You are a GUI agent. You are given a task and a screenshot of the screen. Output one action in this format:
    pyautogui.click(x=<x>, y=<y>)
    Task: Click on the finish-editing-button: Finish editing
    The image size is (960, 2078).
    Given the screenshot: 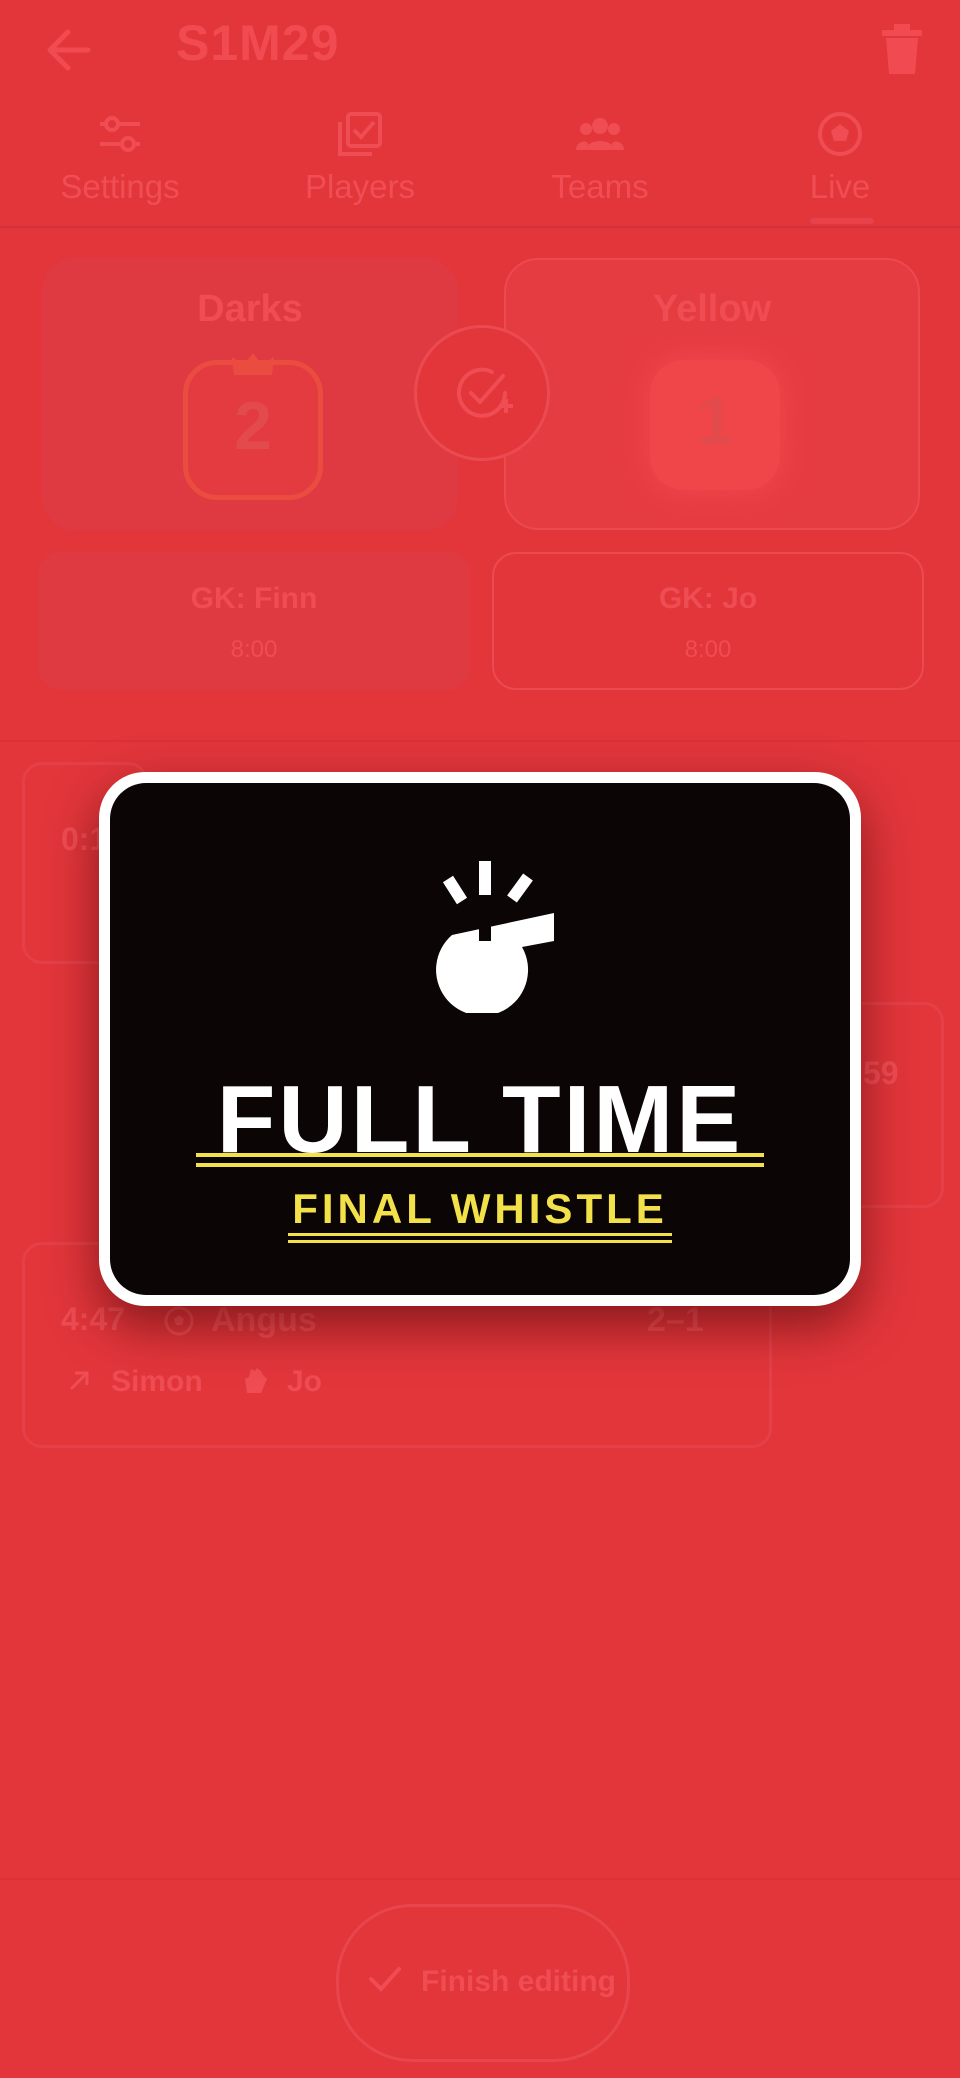 What is the action you would take?
    pyautogui.click(x=483, y=1983)
    